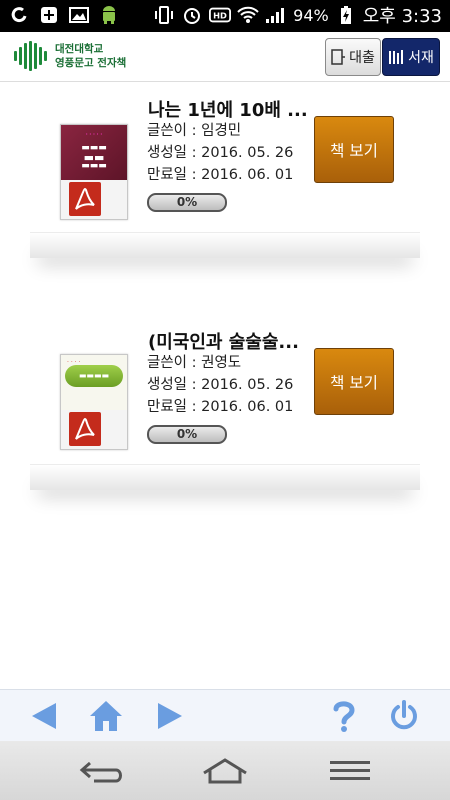  I want to click on author-value: 권영도, so click(221, 363).